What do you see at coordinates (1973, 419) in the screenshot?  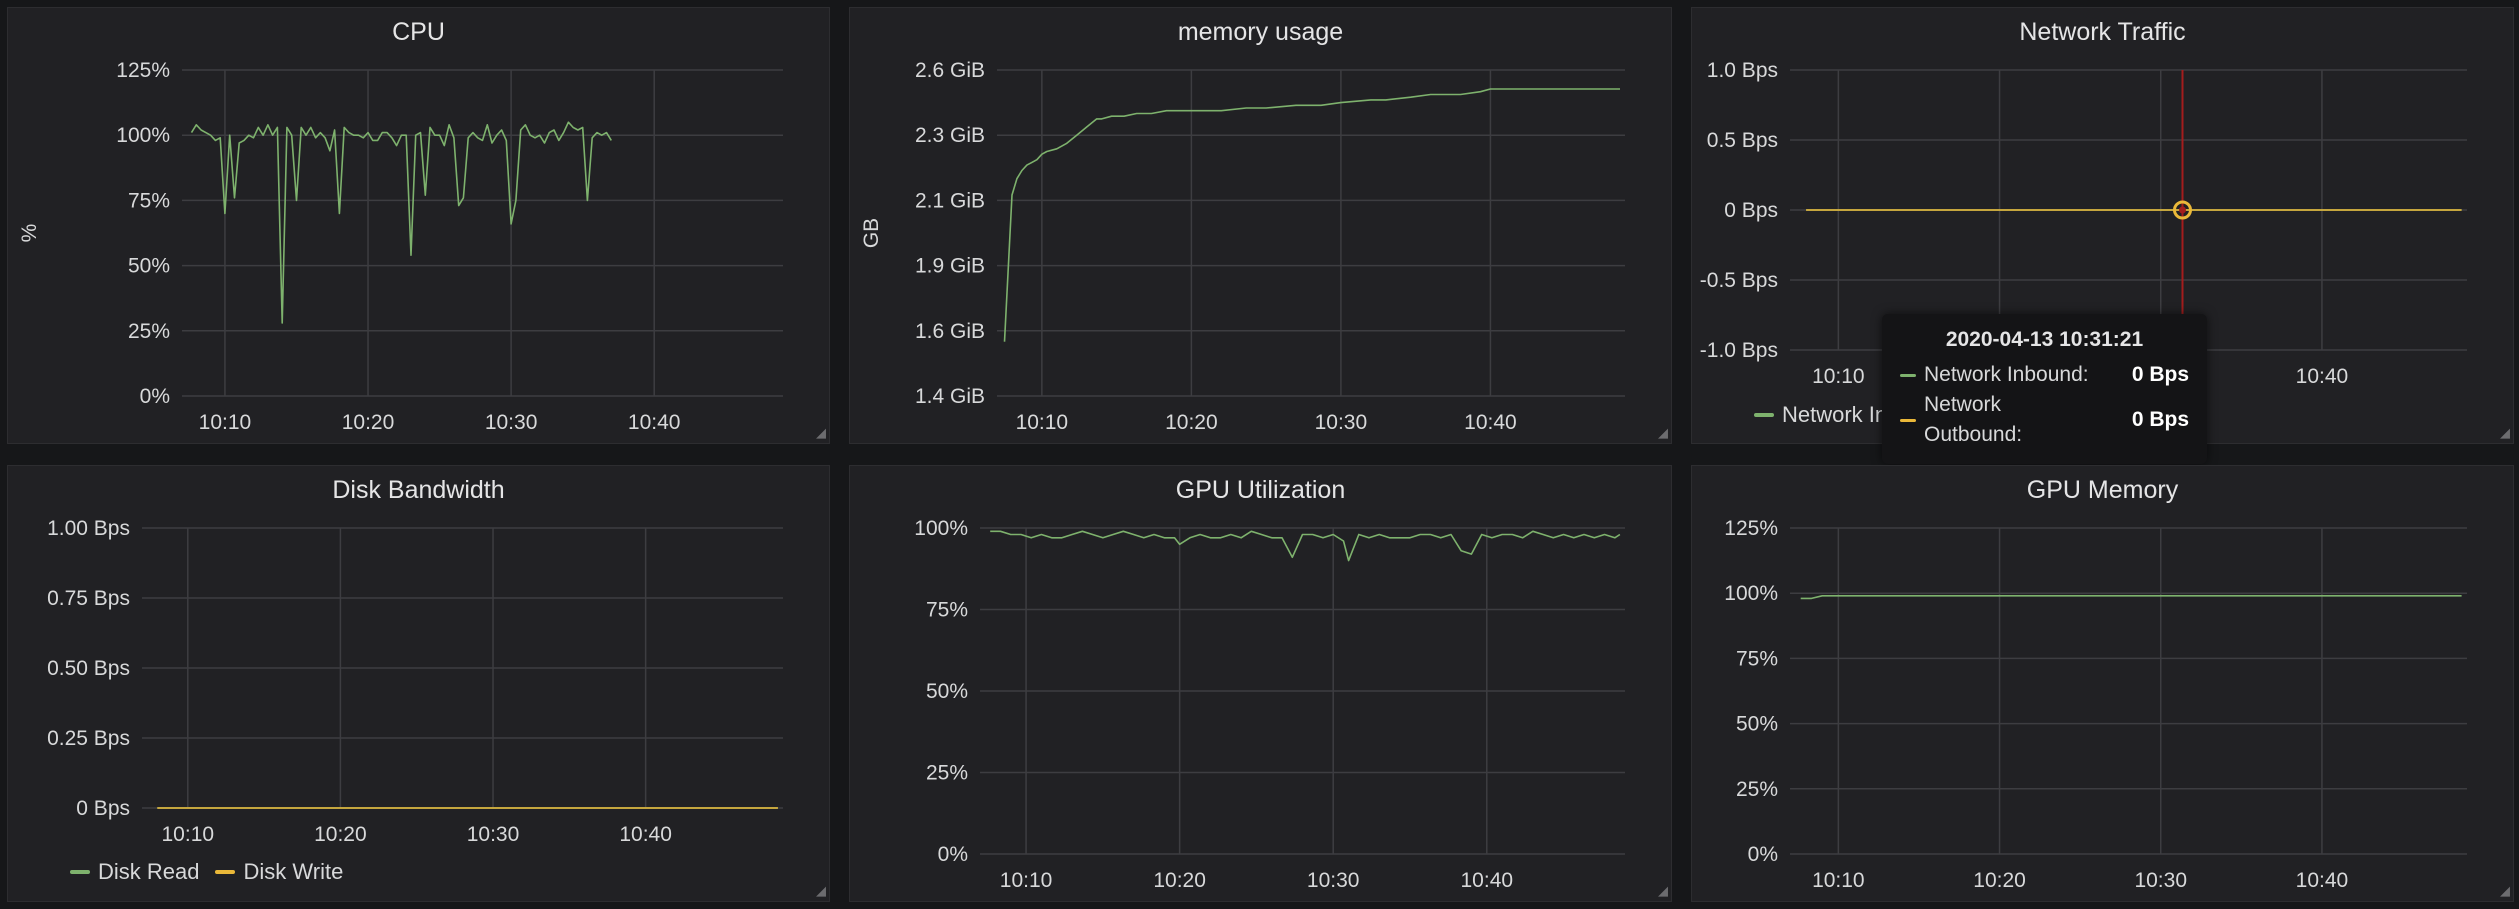 I see `tooltip-series-name: Network Outbound:` at bounding box center [1973, 419].